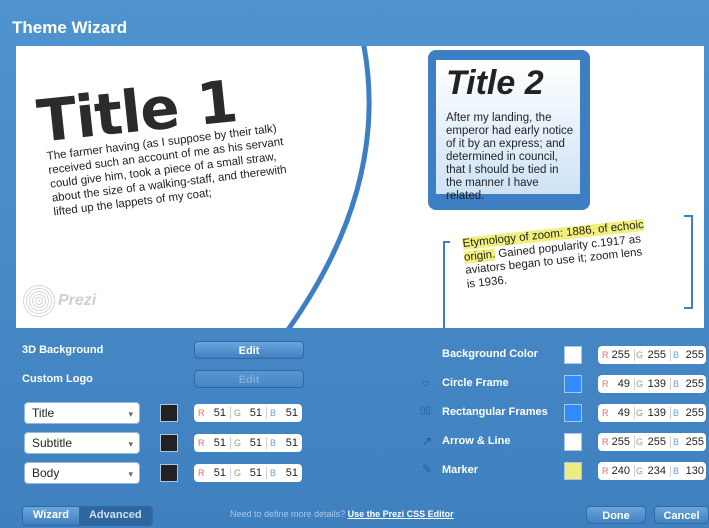  I want to click on subtitle-g-value: 51, so click(251, 443).